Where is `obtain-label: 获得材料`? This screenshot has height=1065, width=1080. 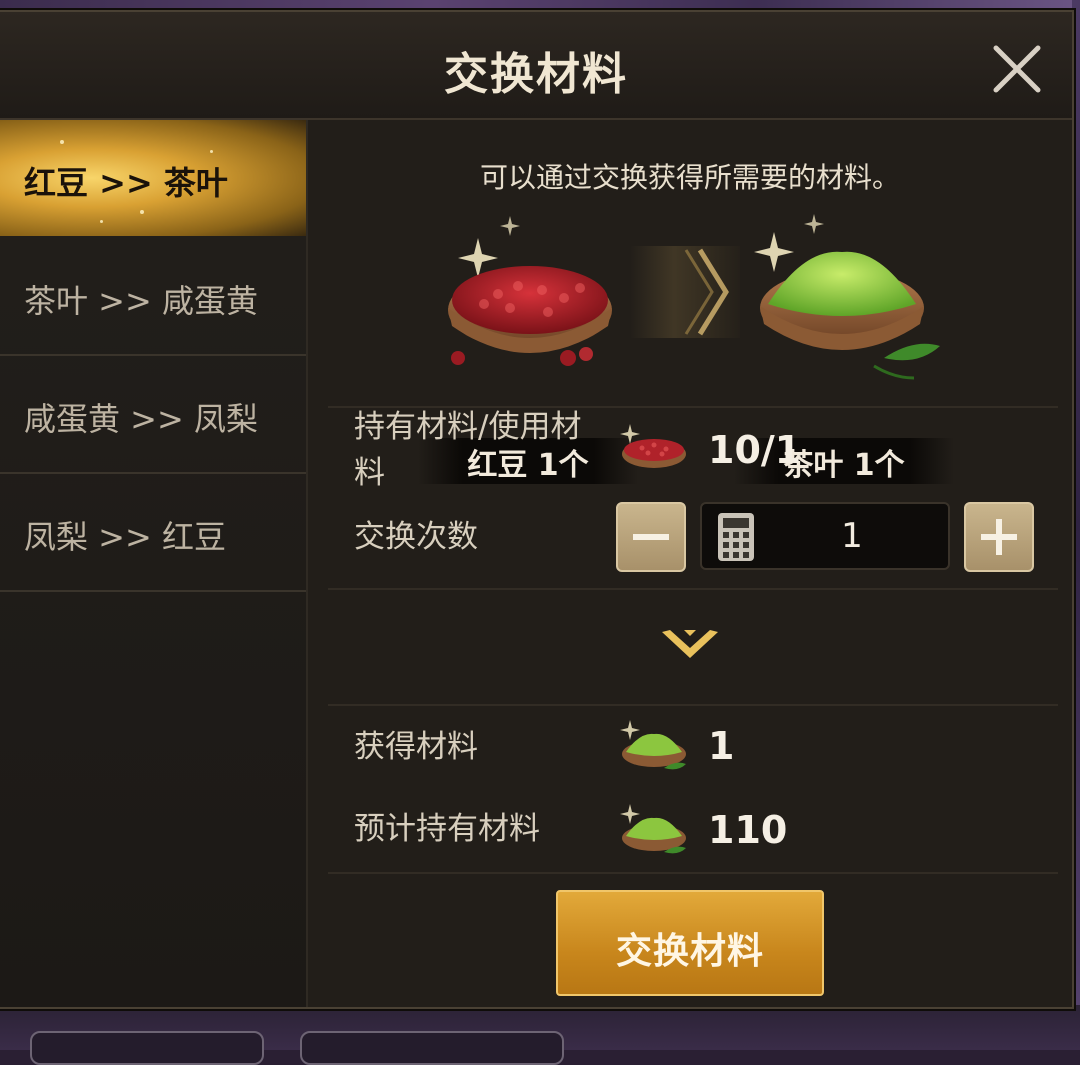 obtain-label: 获得材料 is located at coordinates (416, 747).